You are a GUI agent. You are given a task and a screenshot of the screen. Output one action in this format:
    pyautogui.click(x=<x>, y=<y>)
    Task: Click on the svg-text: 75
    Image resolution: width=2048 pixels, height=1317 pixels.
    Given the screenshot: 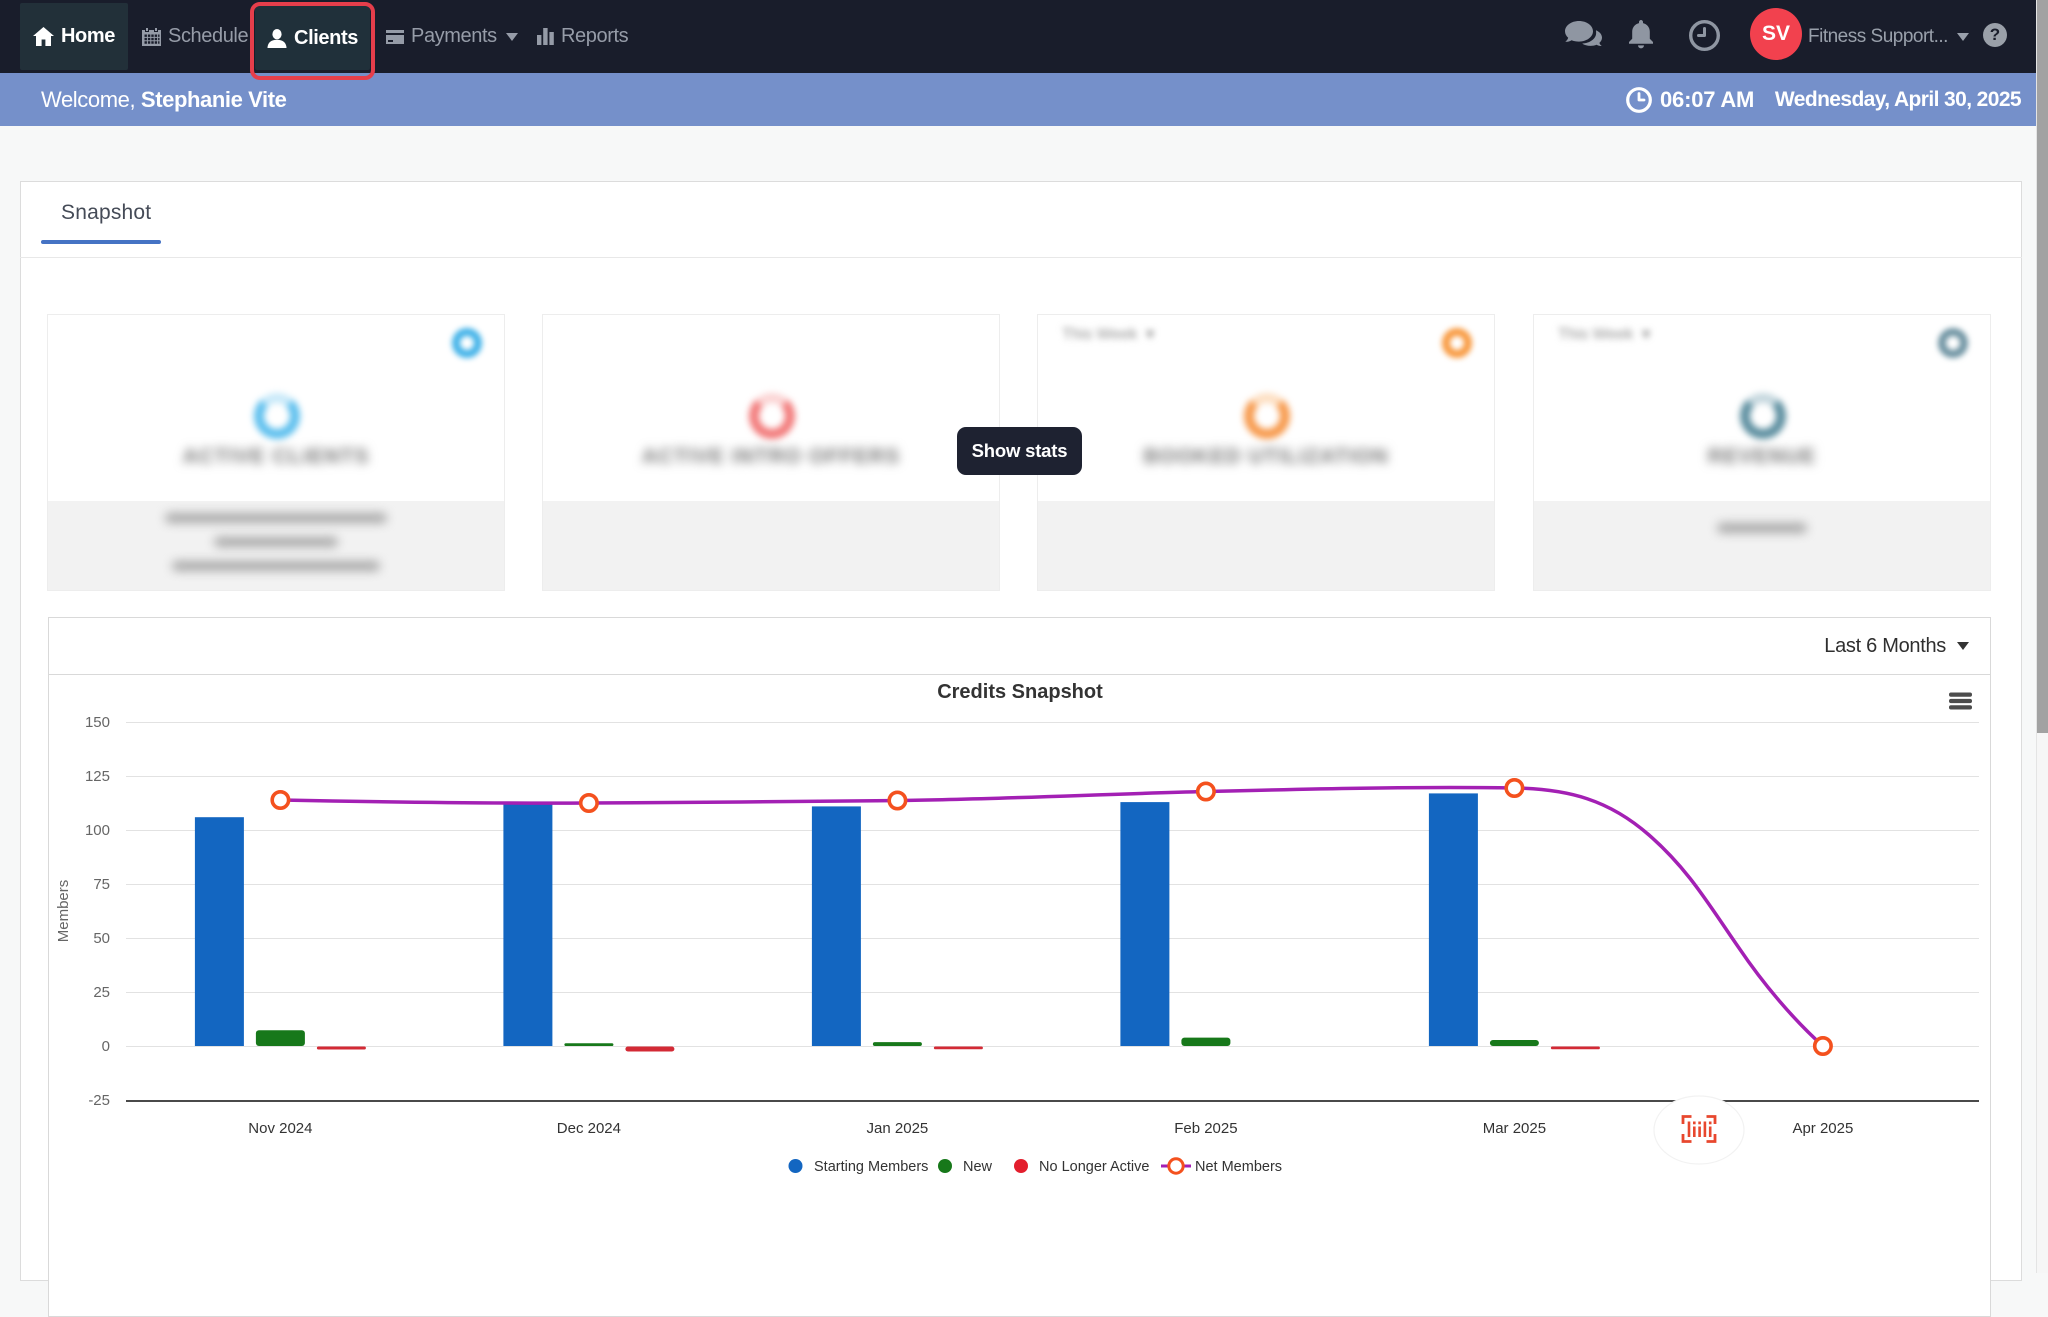 What is the action you would take?
    pyautogui.click(x=101, y=884)
    